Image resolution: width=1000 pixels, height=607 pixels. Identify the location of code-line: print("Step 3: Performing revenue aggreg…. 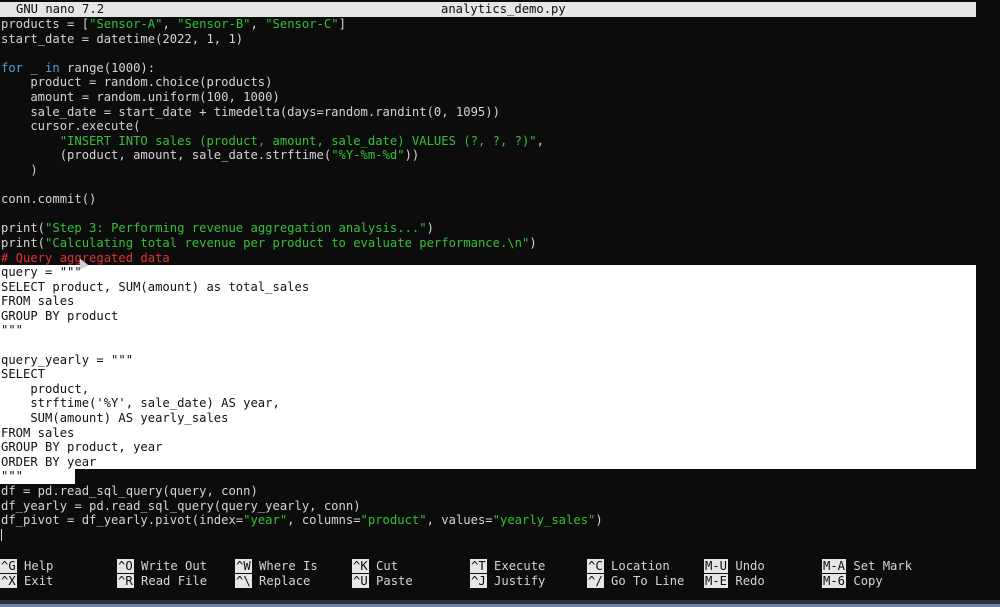
(500, 228).